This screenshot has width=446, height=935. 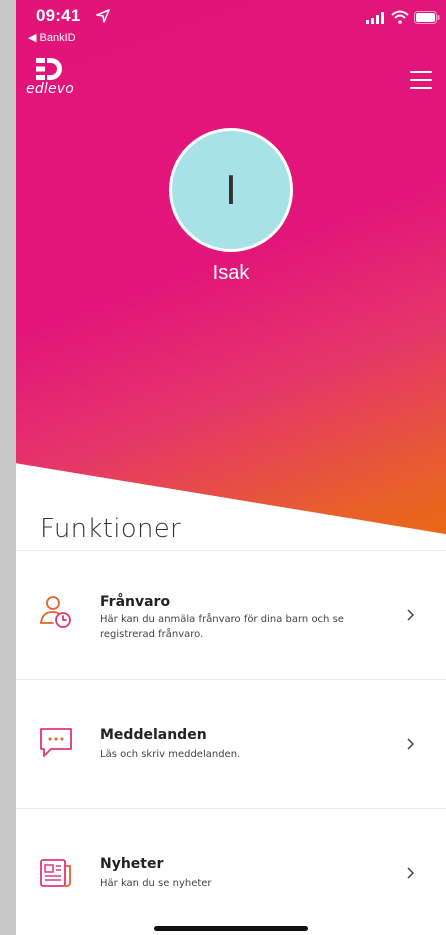 What do you see at coordinates (132, 864) in the screenshot?
I see `function-title: Nyheter` at bounding box center [132, 864].